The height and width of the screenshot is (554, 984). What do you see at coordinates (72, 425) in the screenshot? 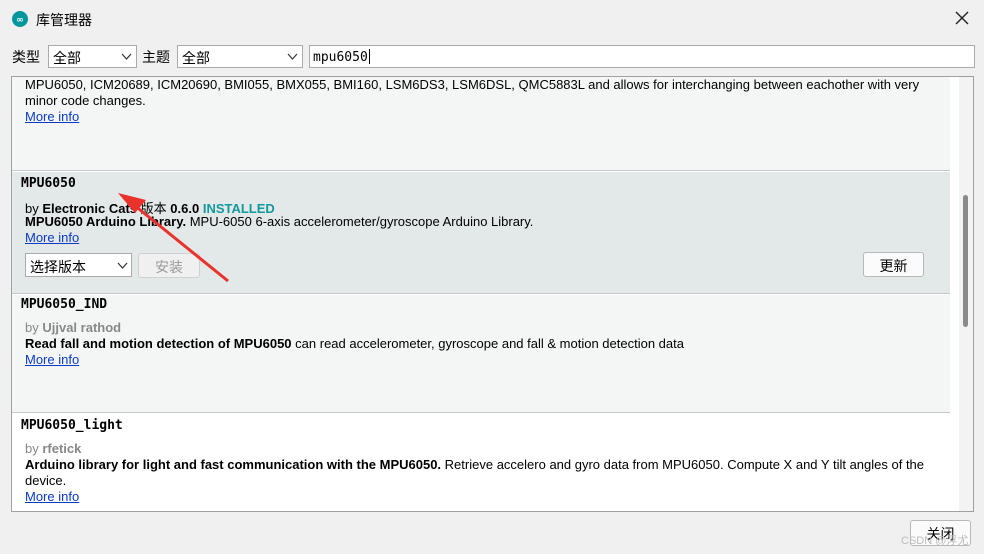
I see `library-name: MPU6050_light` at bounding box center [72, 425].